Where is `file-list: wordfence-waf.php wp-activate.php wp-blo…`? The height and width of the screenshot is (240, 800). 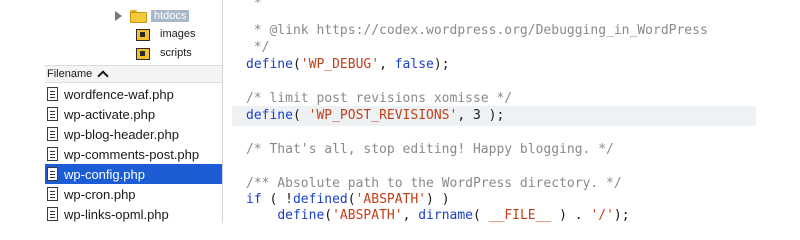 file-list: wordfence-waf.php wp-activate.php wp-blo… is located at coordinates (133, 153).